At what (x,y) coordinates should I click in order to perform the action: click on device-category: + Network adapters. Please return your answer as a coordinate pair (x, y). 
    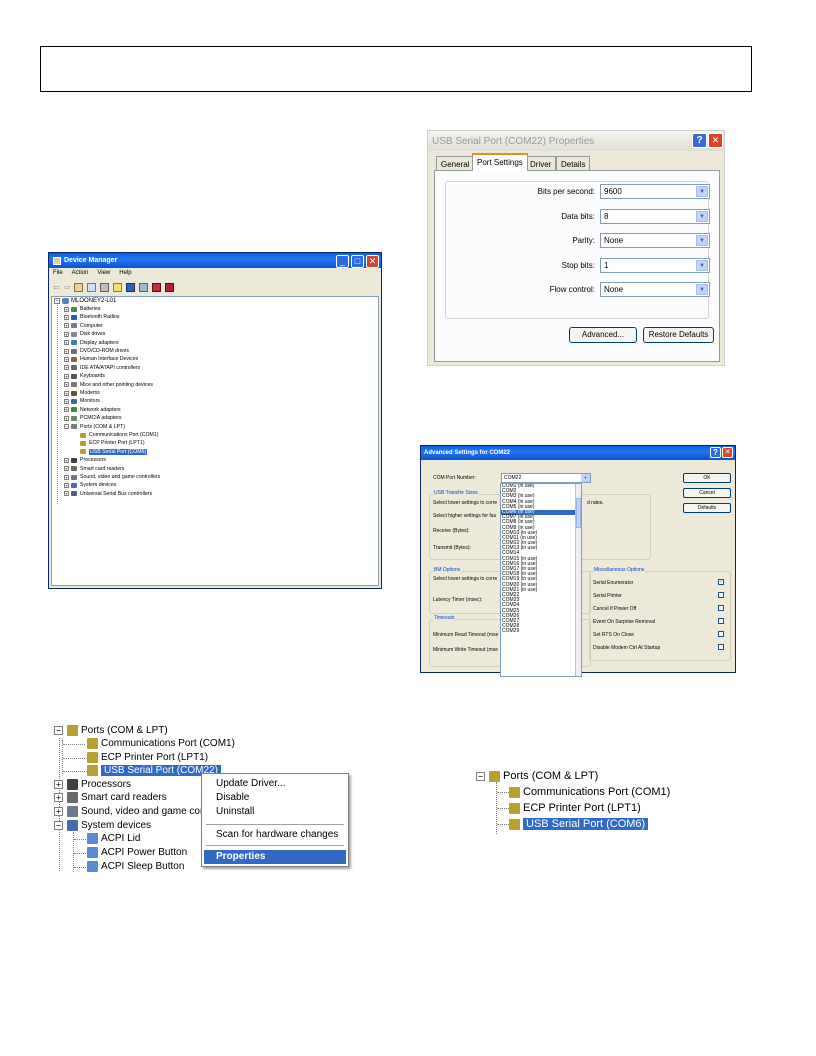
    Looking at the image, I should click on (92, 410).